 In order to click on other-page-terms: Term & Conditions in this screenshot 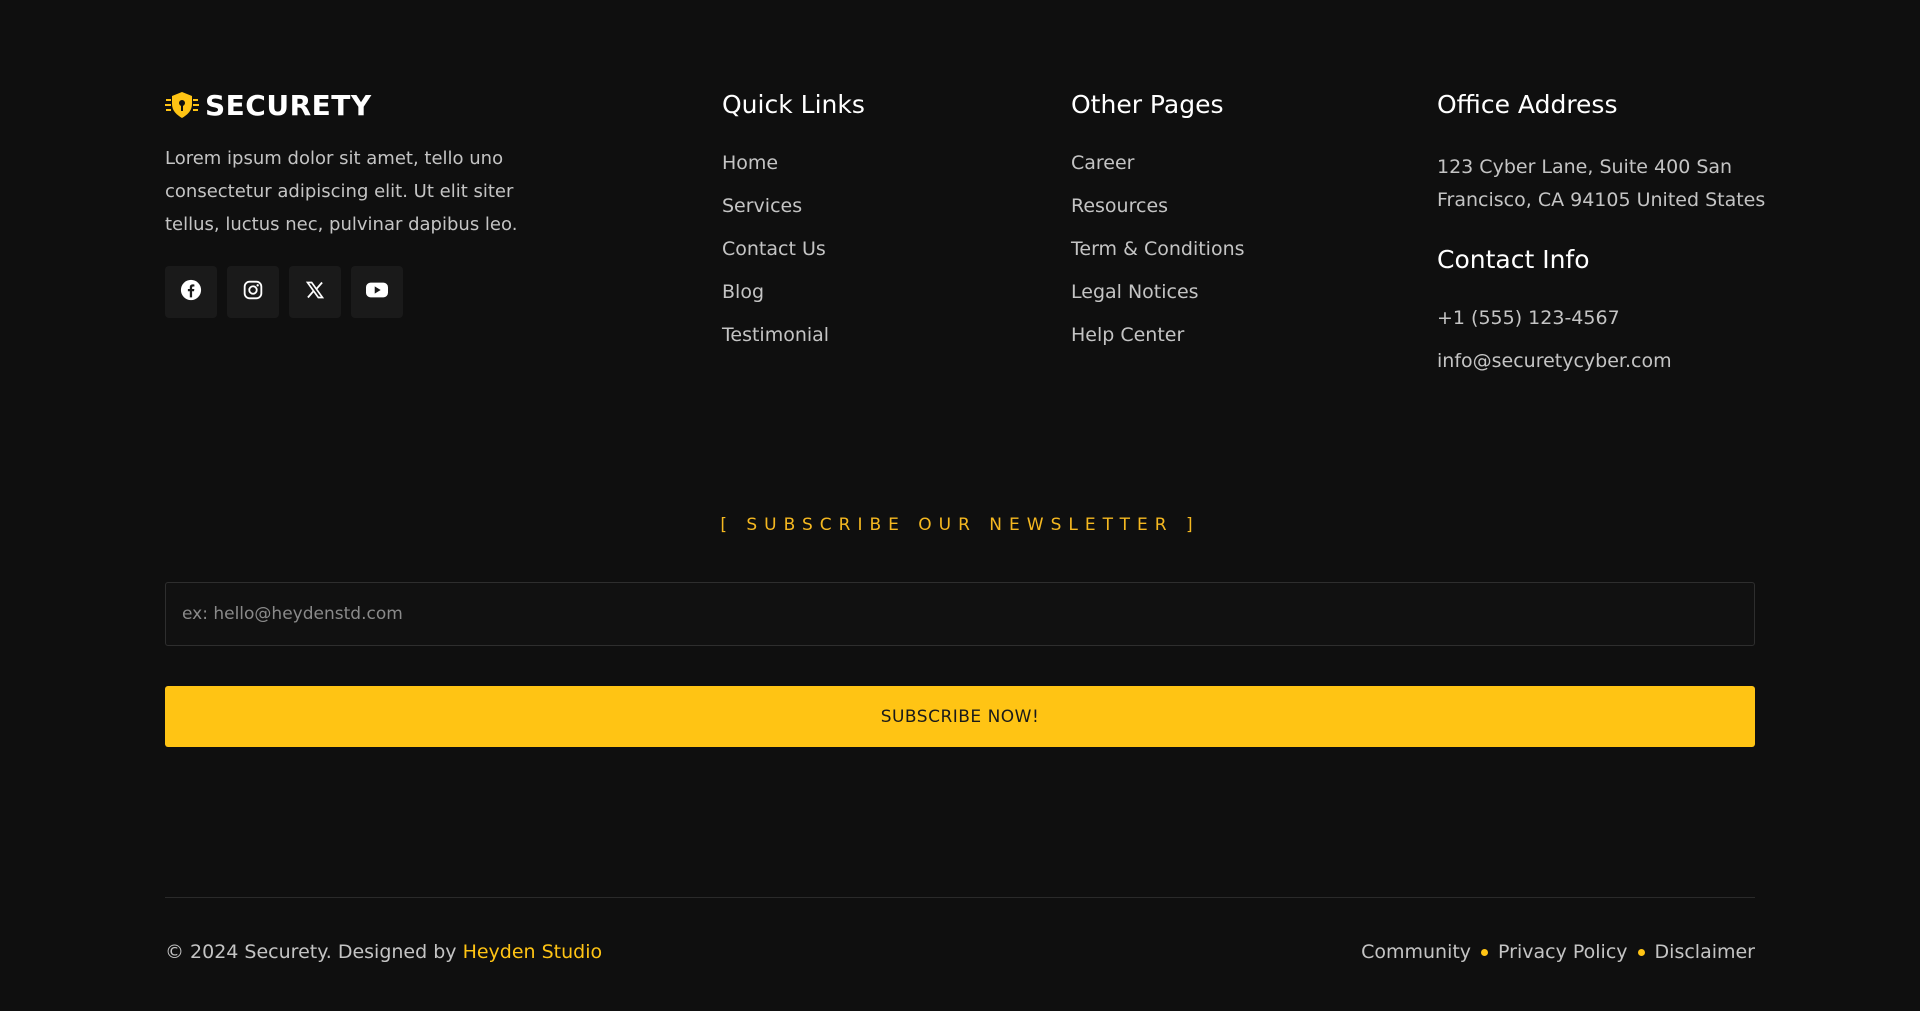, I will do `click(1158, 258)`.